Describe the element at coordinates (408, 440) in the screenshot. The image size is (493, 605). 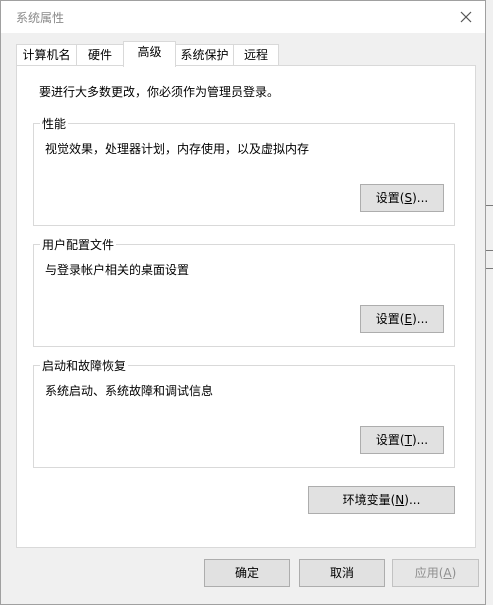
I see `access-key: T` at that location.